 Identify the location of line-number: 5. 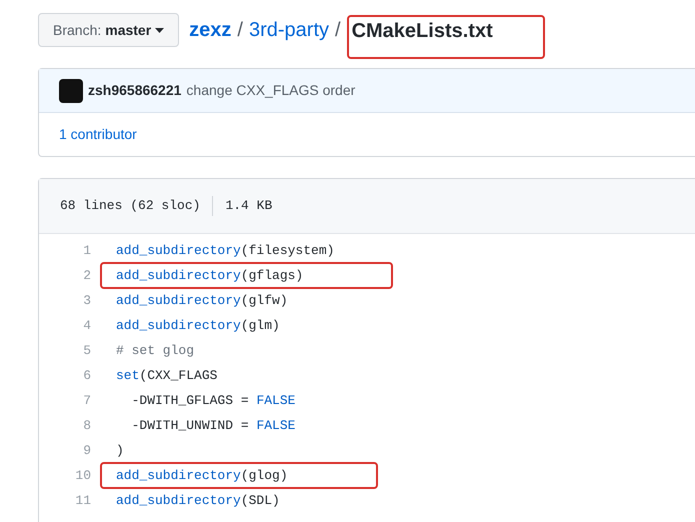
(86, 351).